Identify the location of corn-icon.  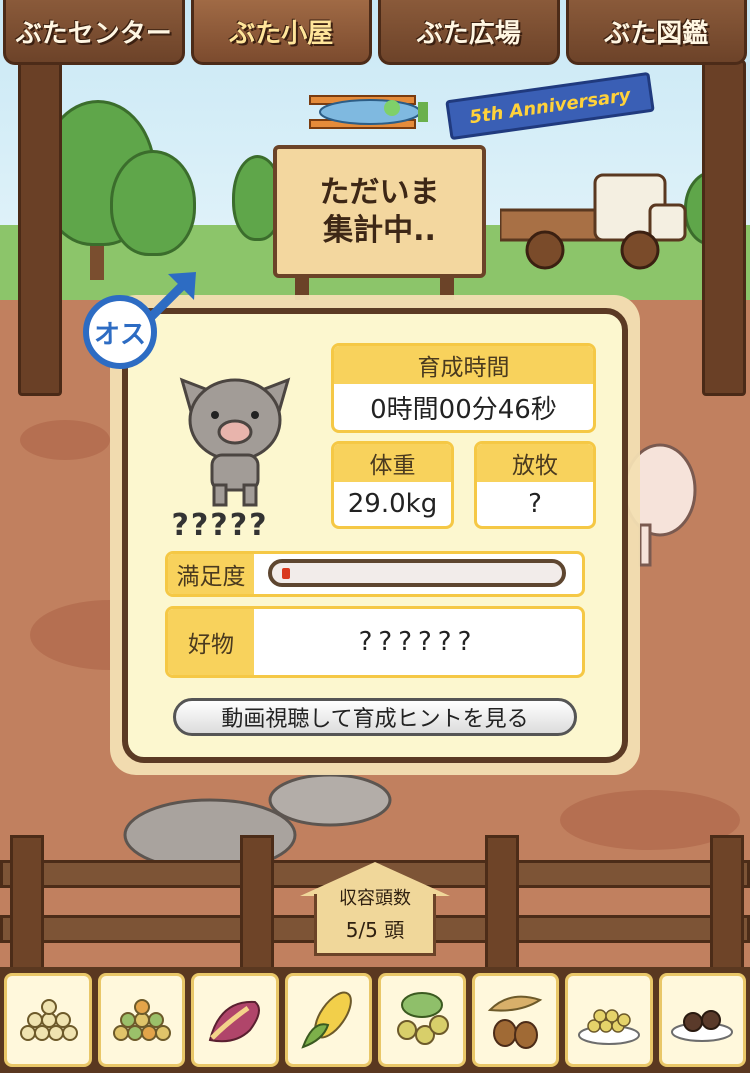
(327, 1020).